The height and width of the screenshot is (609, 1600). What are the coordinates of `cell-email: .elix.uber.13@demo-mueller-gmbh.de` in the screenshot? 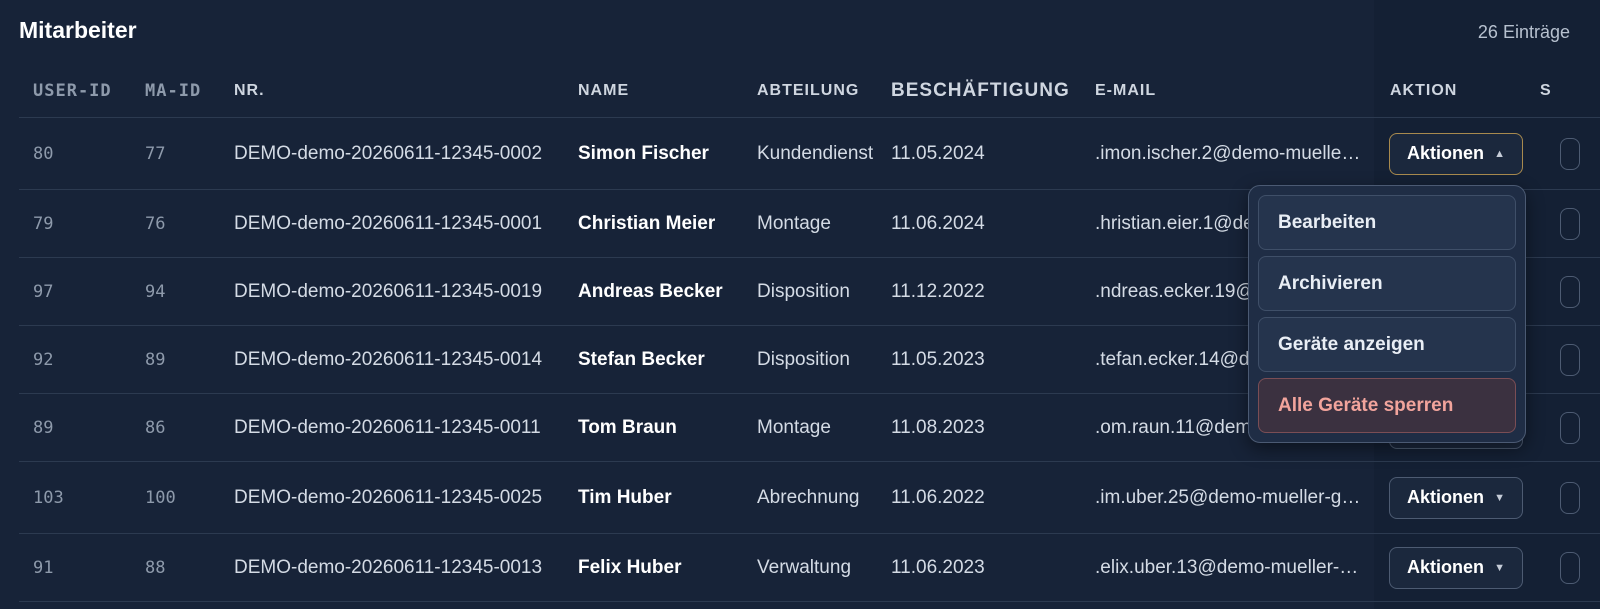 It's located at (1230, 567).